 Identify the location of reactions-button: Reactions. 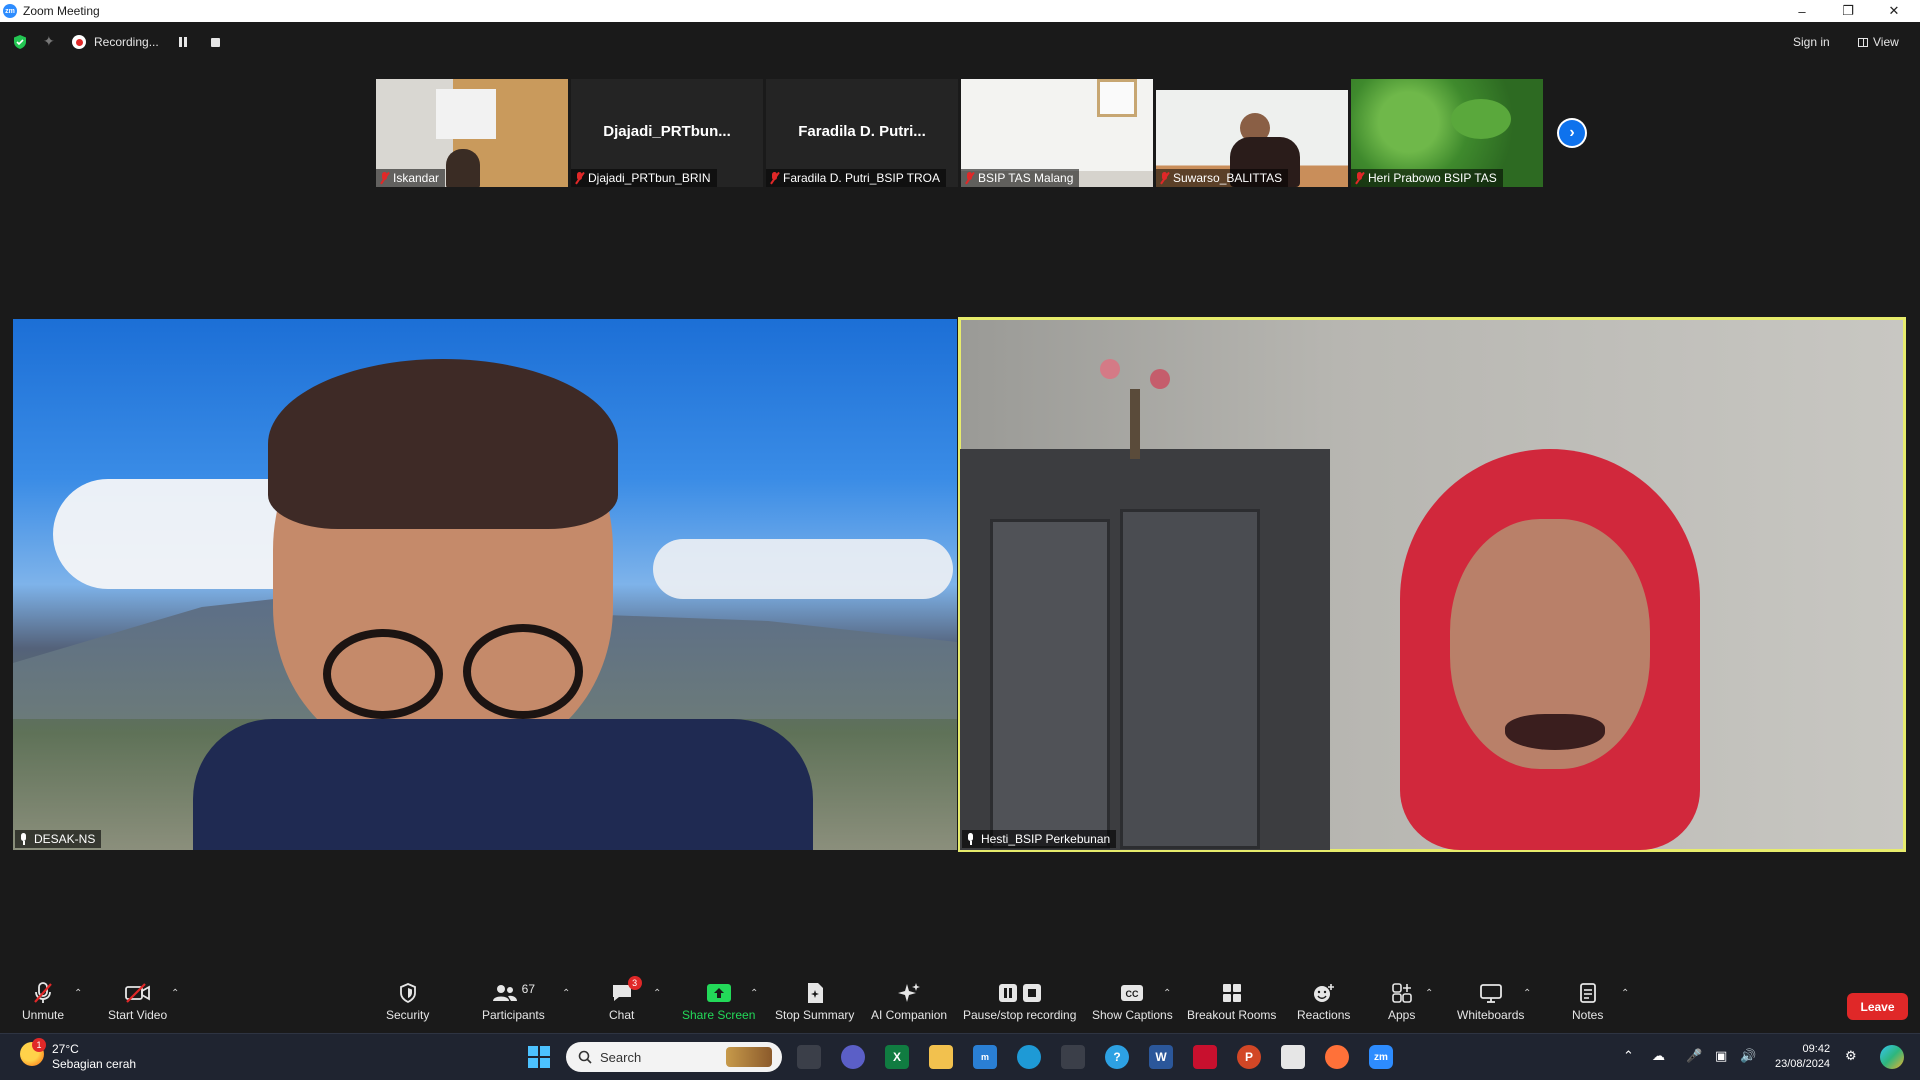
(1323, 1001).